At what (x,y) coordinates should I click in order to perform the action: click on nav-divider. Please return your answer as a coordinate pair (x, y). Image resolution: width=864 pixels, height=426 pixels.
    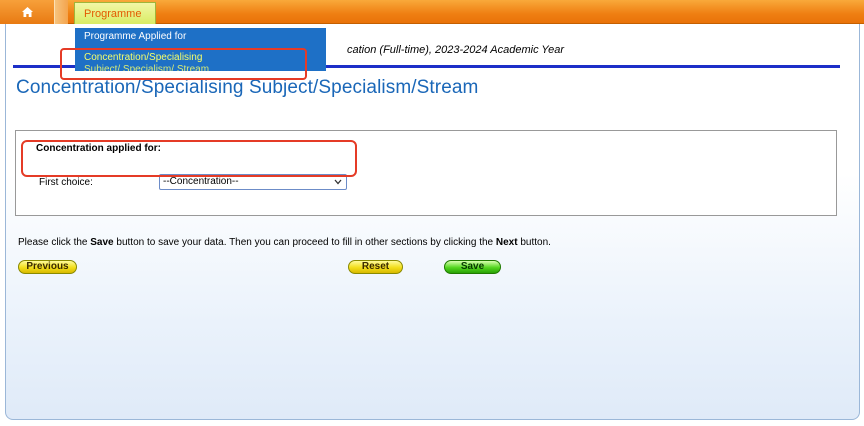
    Looking at the image, I should click on (61, 12).